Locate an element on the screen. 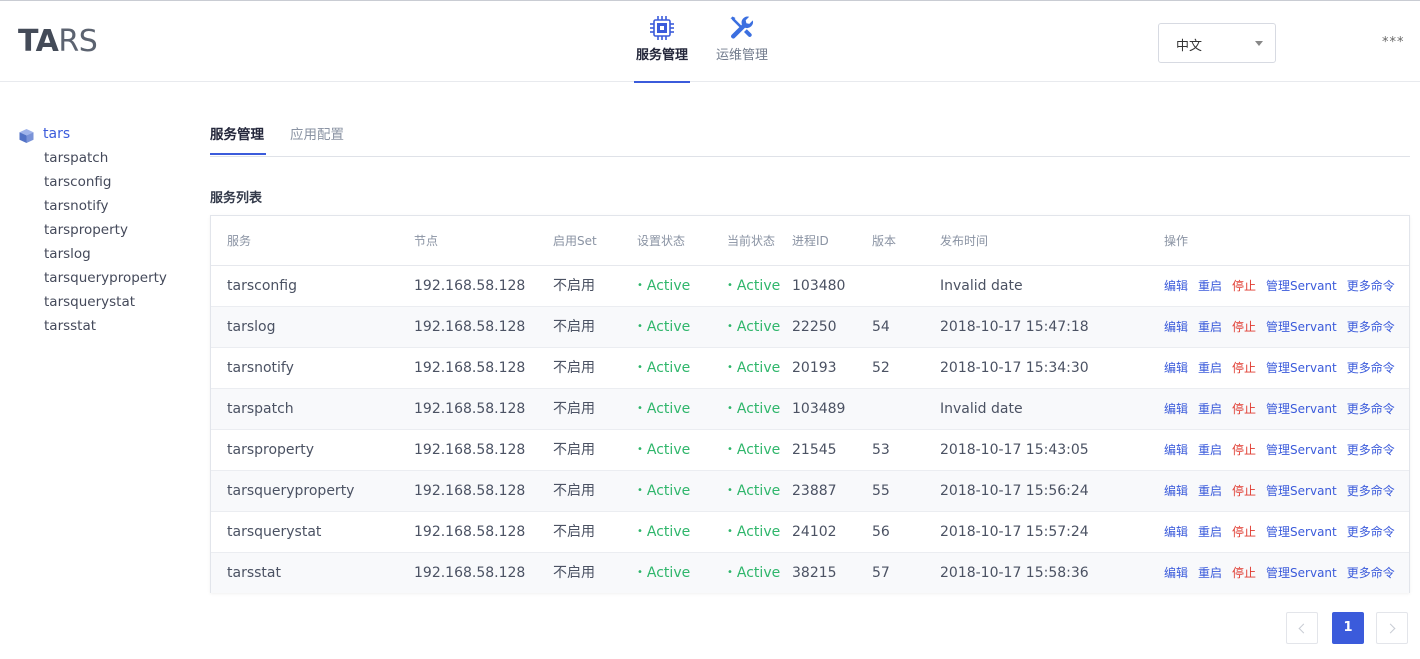 The width and height of the screenshot is (1420, 659). tab-service-management: 服务管理 is located at coordinates (238, 140).